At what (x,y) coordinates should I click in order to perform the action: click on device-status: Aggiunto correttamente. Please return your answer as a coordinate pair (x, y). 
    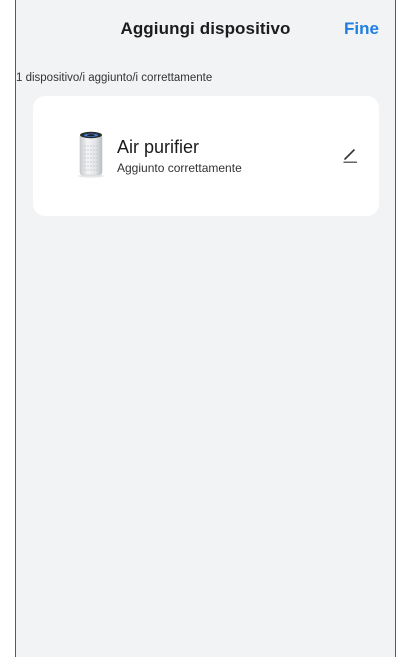
    Looking at the image, I should click on (179, 168).